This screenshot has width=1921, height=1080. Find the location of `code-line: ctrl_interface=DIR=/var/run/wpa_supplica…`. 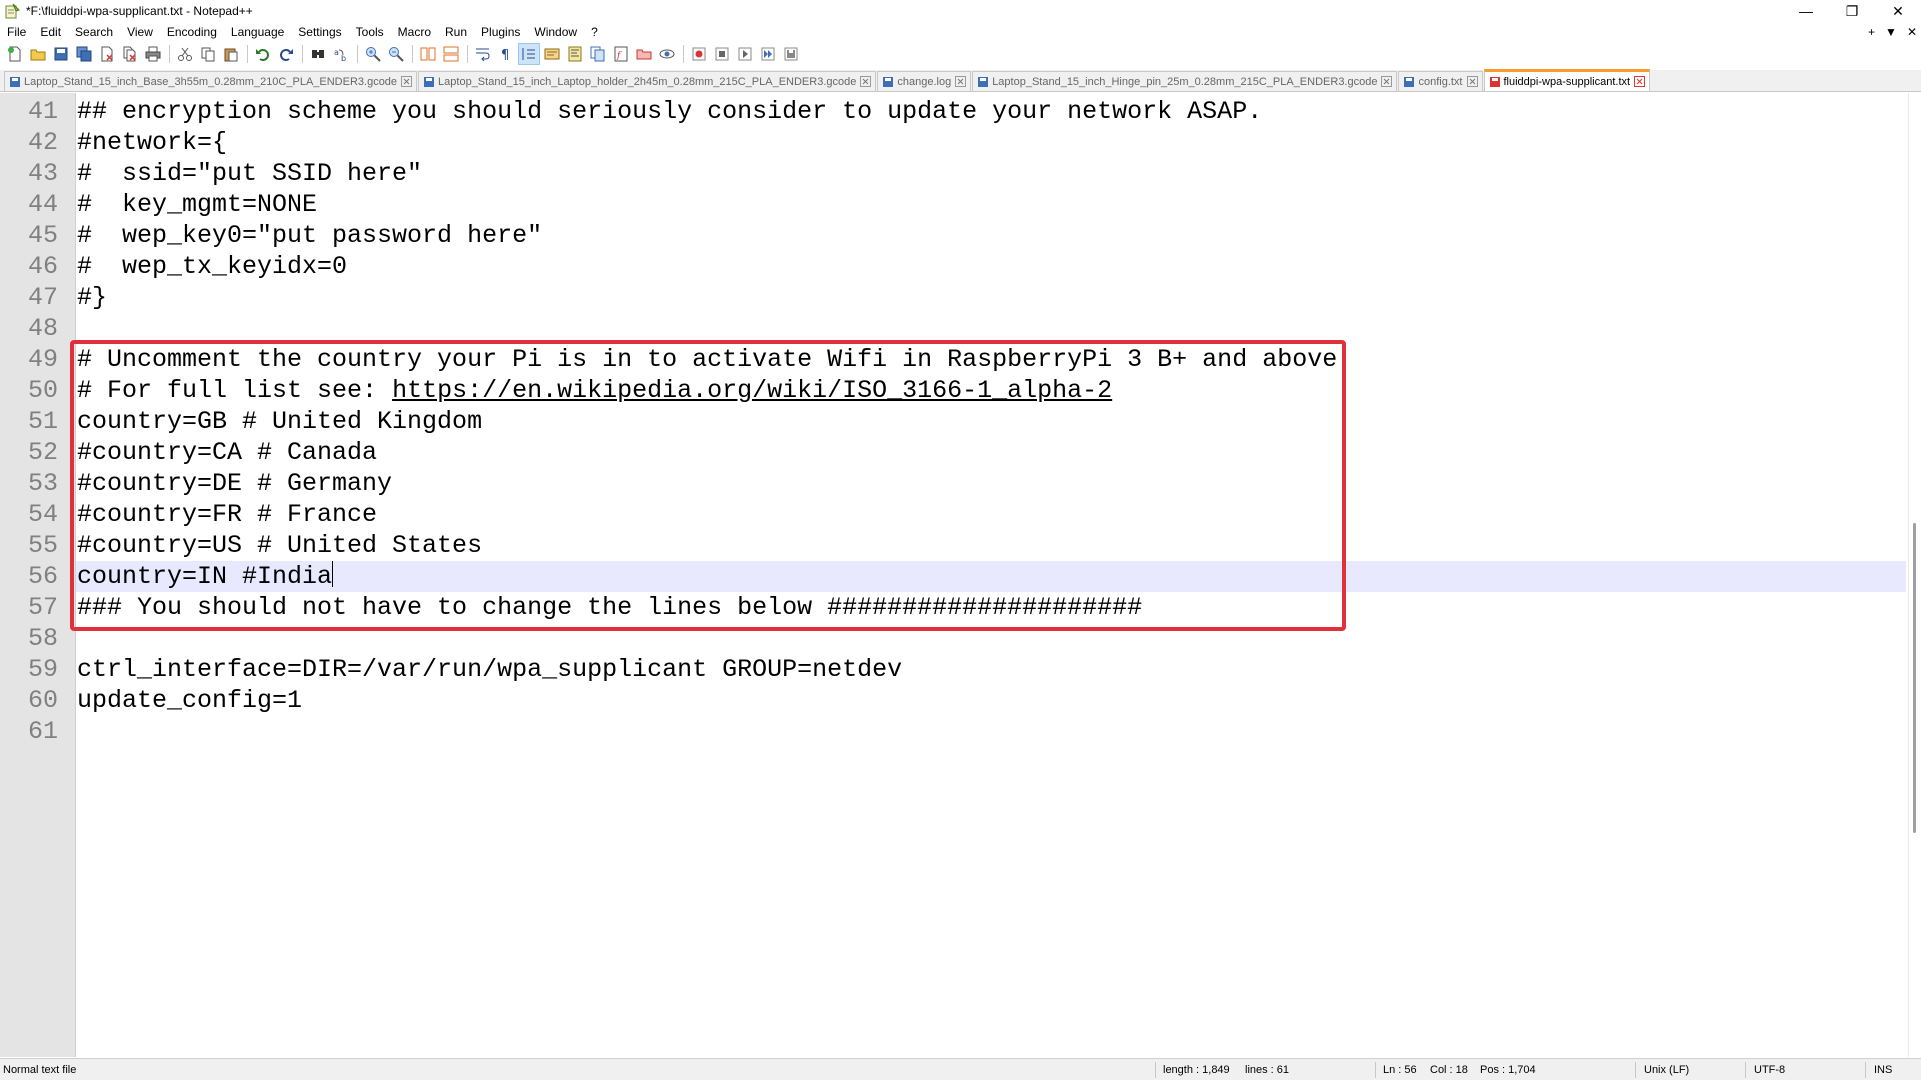

code-line: ctrl_interface=DIR=/var/run/wpa_supplica… is located at coordinates (991, 669).